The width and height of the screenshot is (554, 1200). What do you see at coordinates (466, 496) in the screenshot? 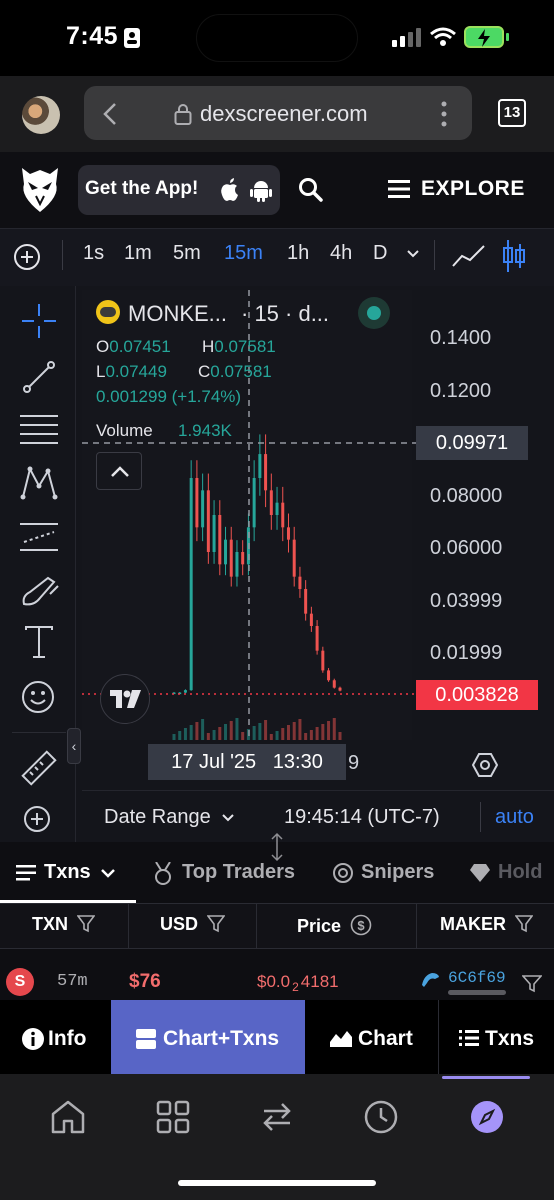
I see `price-tick: 0.08000` at bounding box center [466, 496].